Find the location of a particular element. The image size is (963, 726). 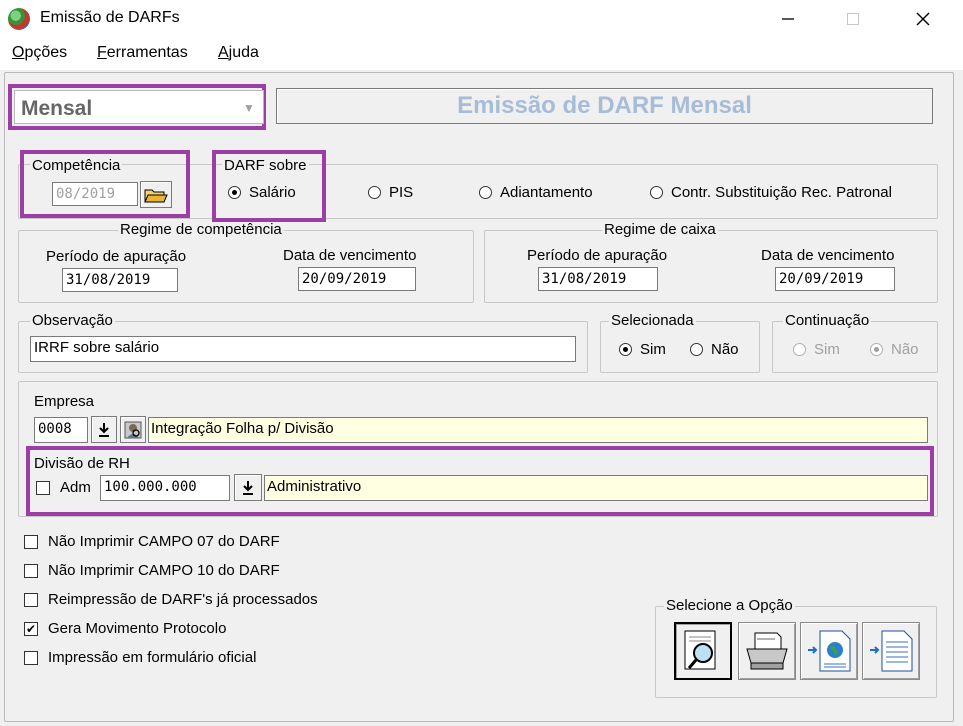

mode-select: Mensal ▼ is located at coordinates (139, 107).